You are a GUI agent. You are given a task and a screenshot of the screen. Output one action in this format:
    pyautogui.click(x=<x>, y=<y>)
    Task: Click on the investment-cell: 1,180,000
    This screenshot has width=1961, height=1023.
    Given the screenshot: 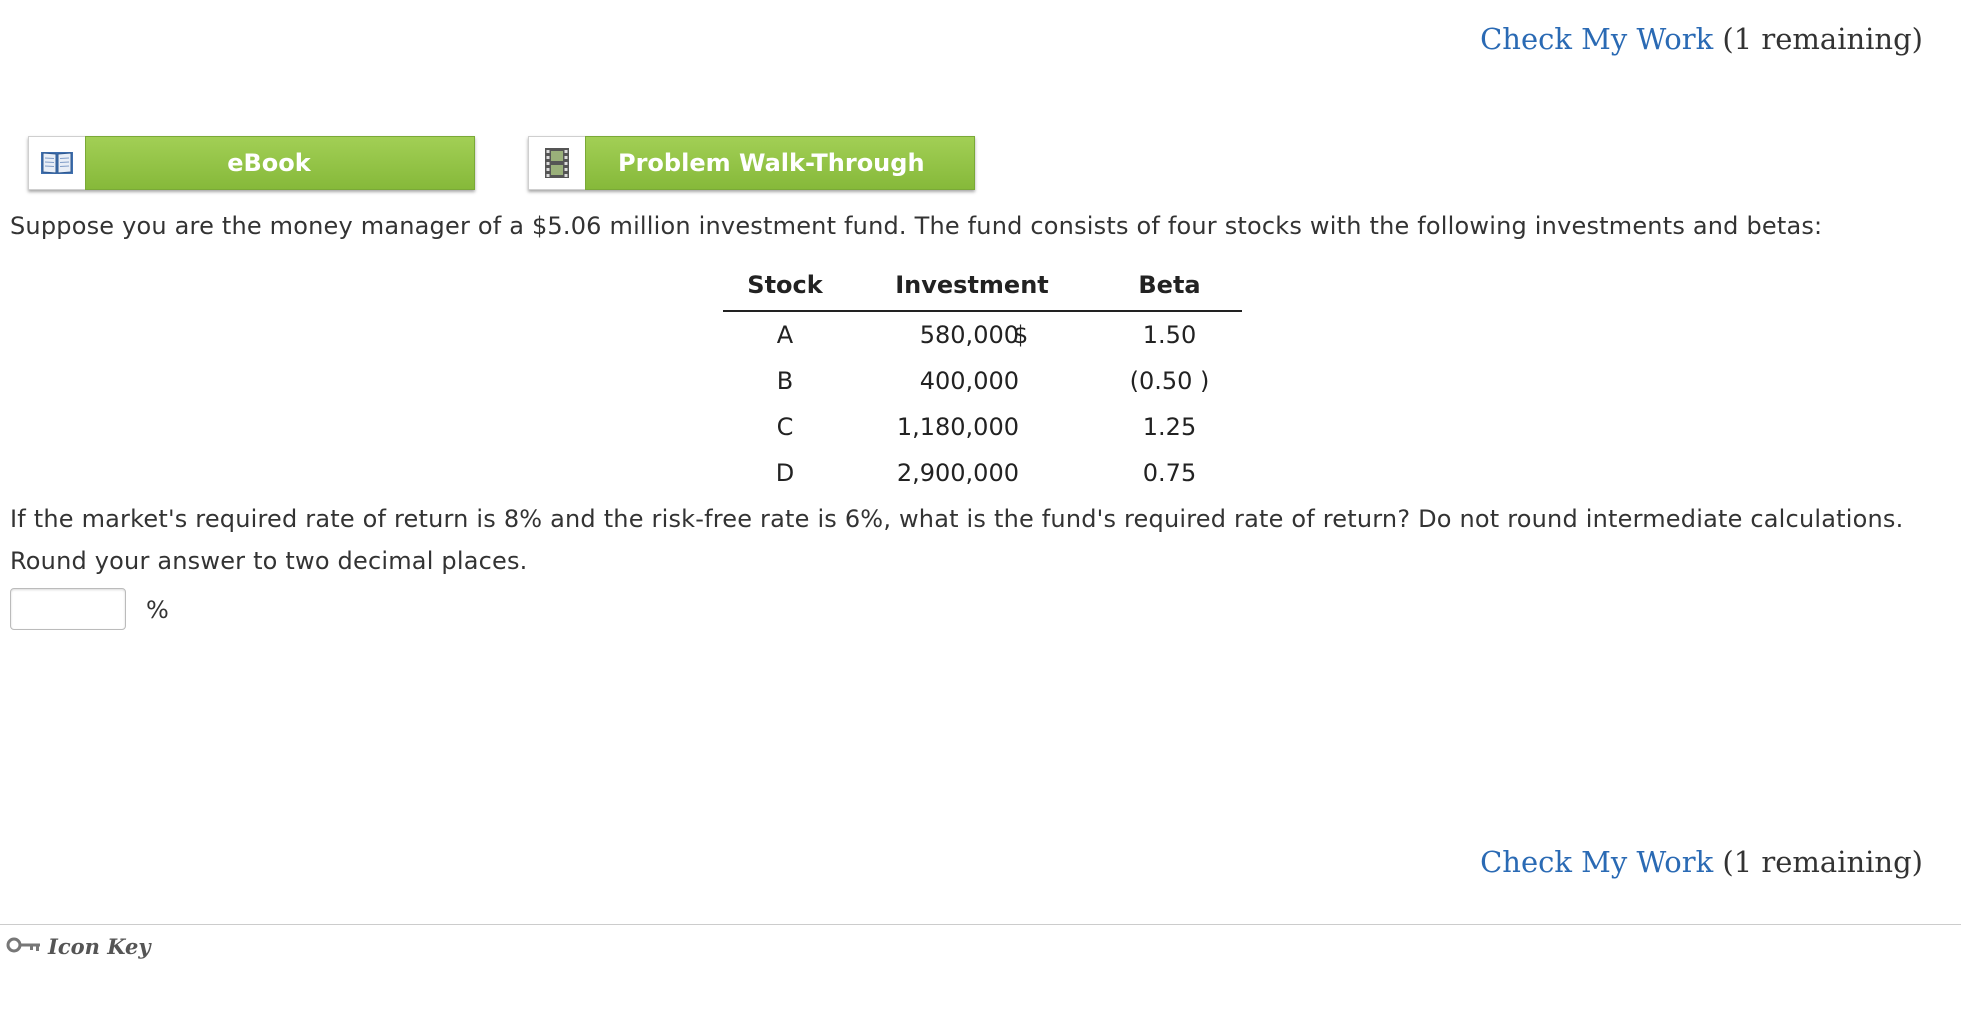 What is the action you would take?
    pyautogui.click(x=972, y=427)
    